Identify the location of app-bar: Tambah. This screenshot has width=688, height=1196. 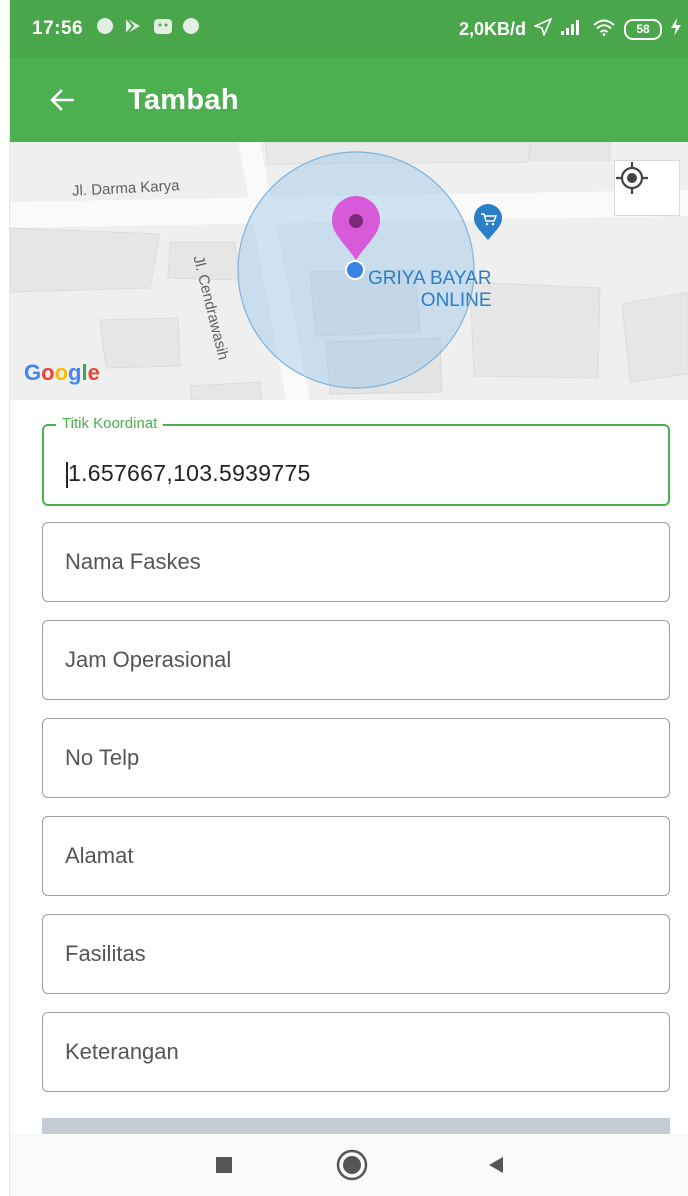
(349, 100).